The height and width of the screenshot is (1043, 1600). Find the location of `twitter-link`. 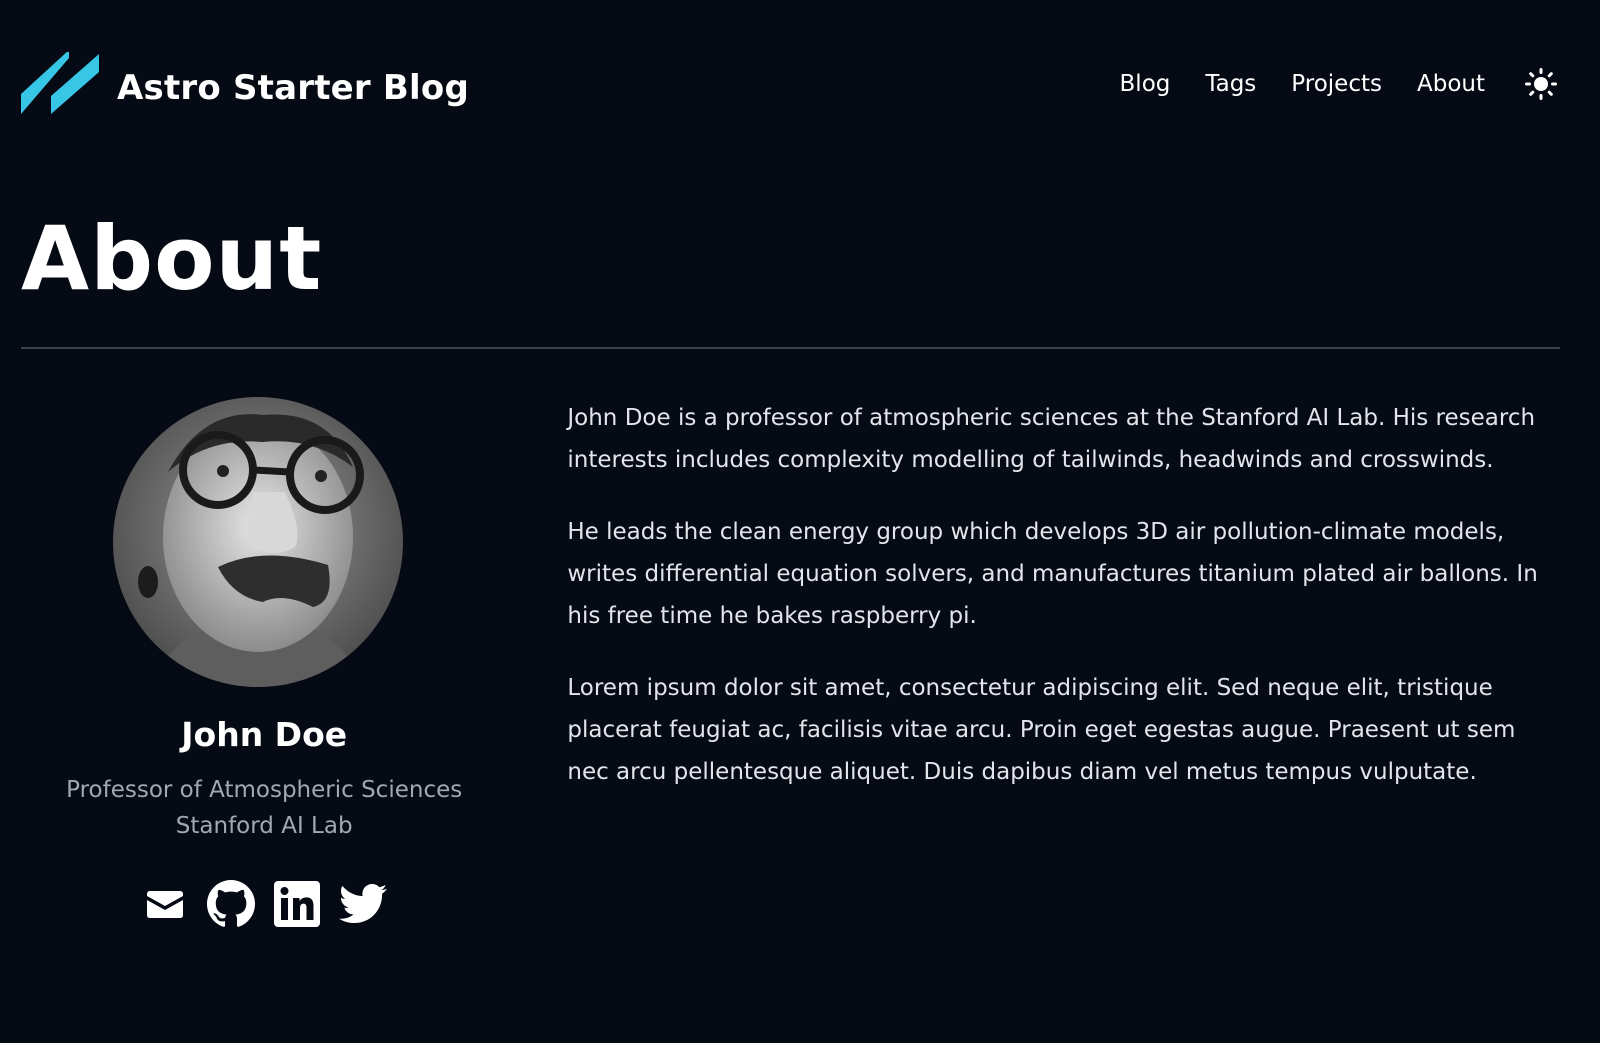

twitter-link is located at coordinates (363, 904).